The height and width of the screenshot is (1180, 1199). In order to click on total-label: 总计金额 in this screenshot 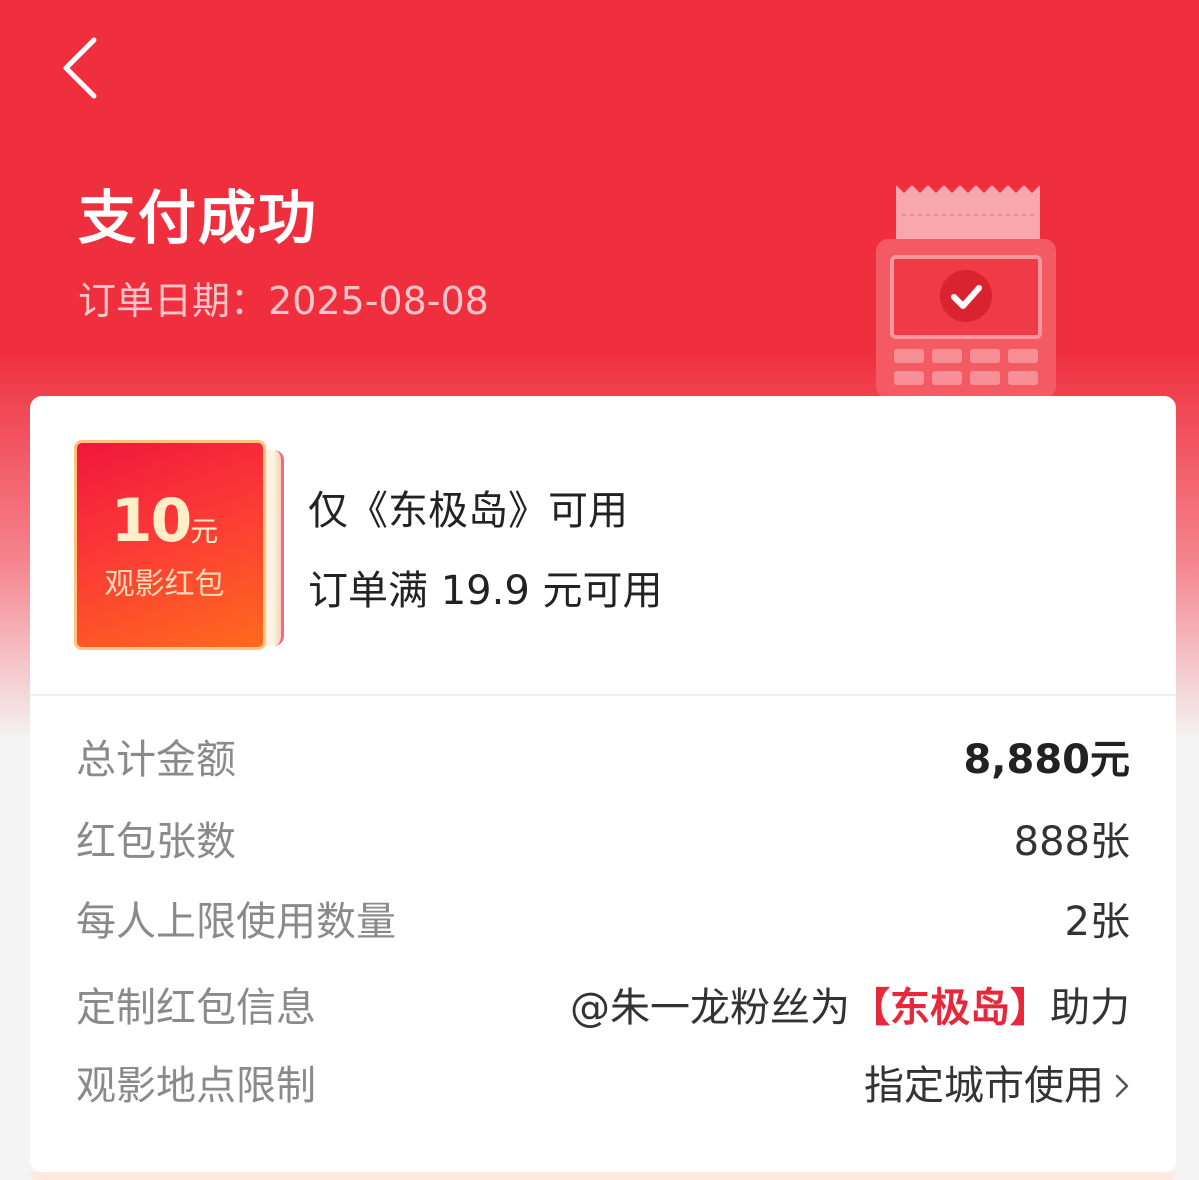, I will do `click(156, 760)`.